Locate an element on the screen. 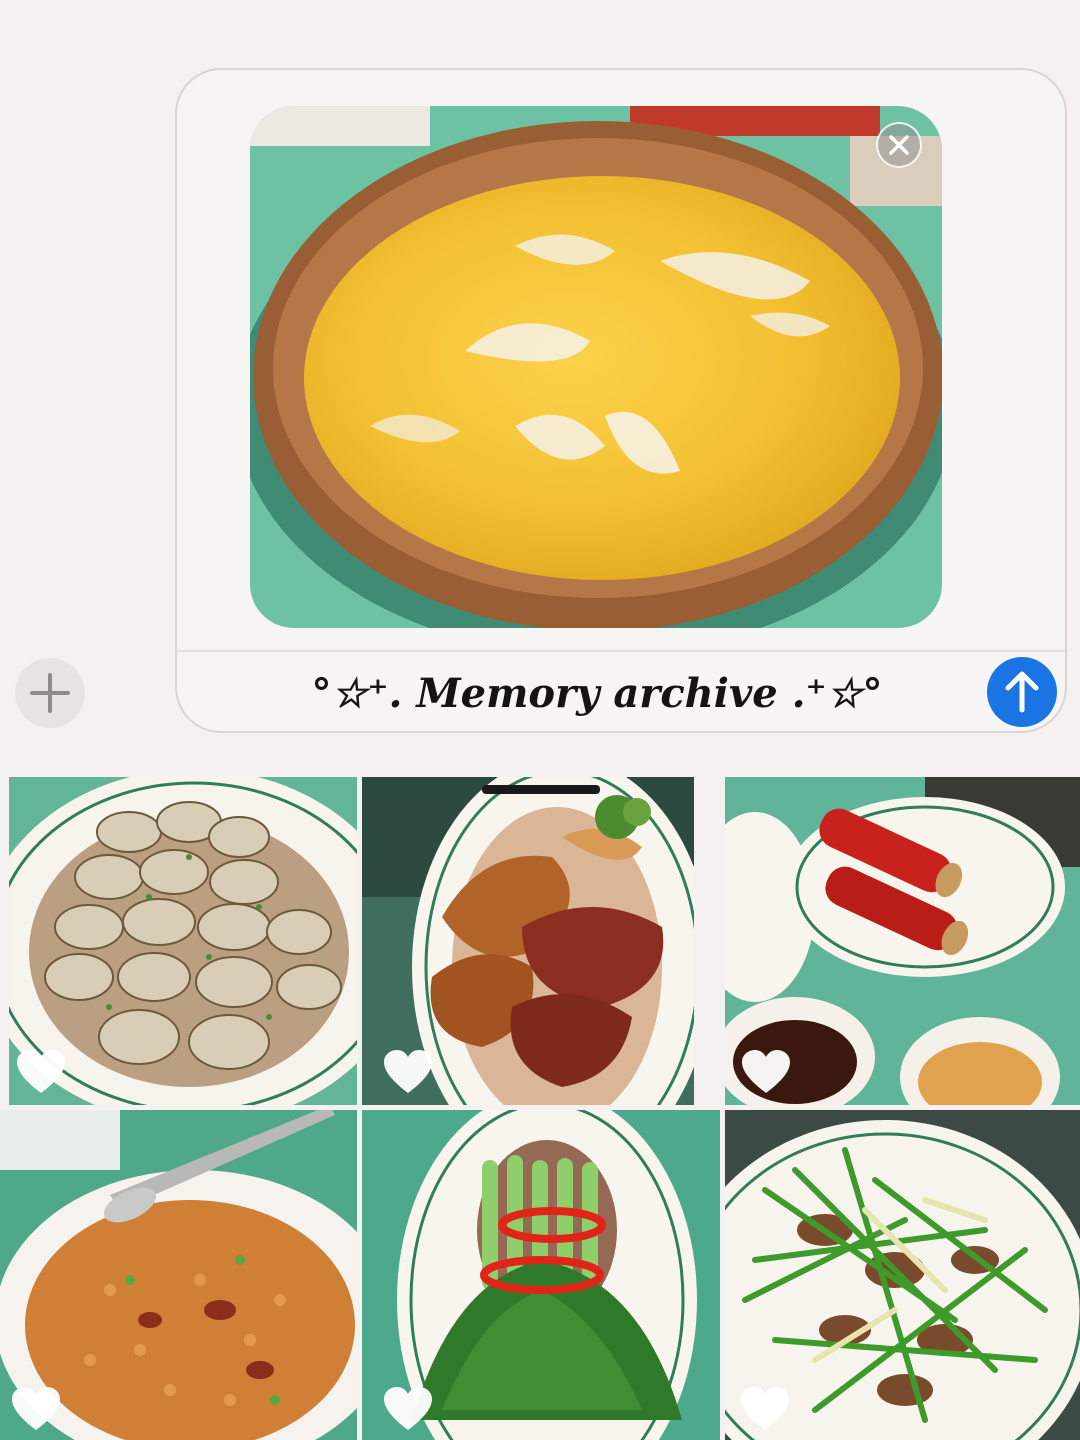  remove-attachment-button is located at coordinates (899, 145).